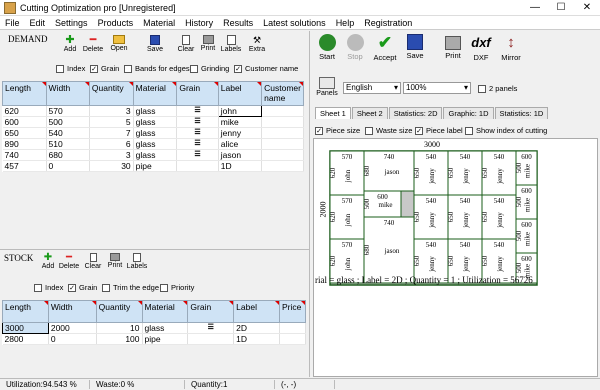  What do you see at coordinates (154, 339) in the screenshot?
I see `table-row: 2800 0 100 pipe 1D` at bounding box center [154, 339].